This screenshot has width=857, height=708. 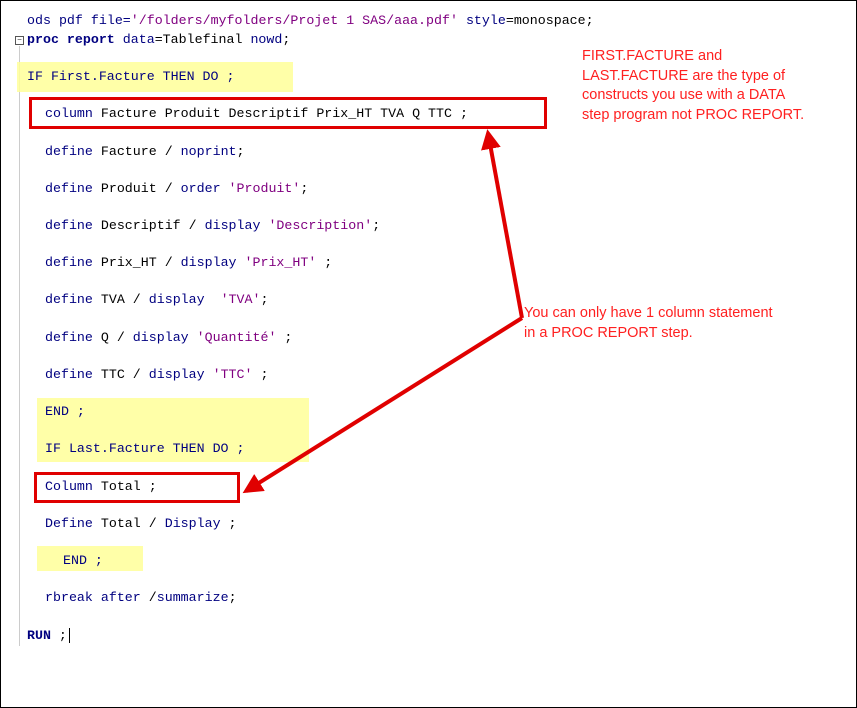 What do you see at coordinates (65, 411) in the screenshot?
I see `code-line-end1: END ;` at bounding box center [65, 411].